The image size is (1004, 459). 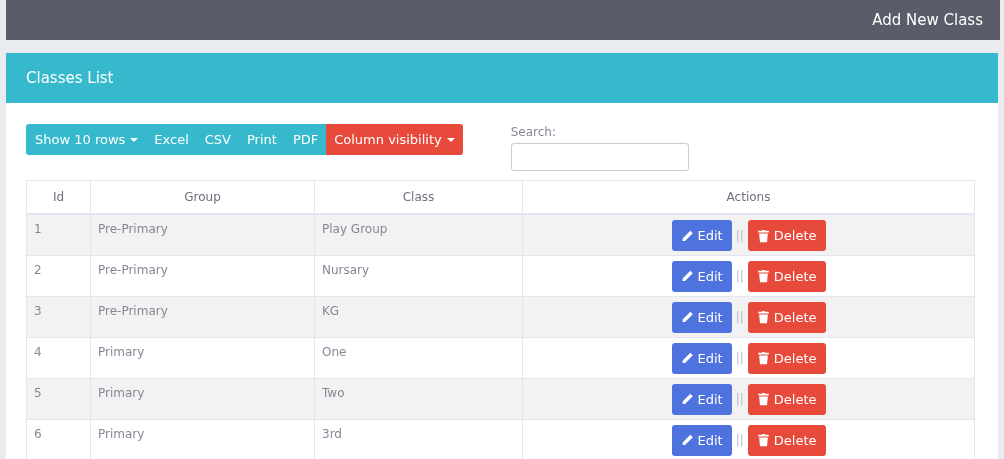 I want to click on table-cell: Two, so click(x=418, y=398).